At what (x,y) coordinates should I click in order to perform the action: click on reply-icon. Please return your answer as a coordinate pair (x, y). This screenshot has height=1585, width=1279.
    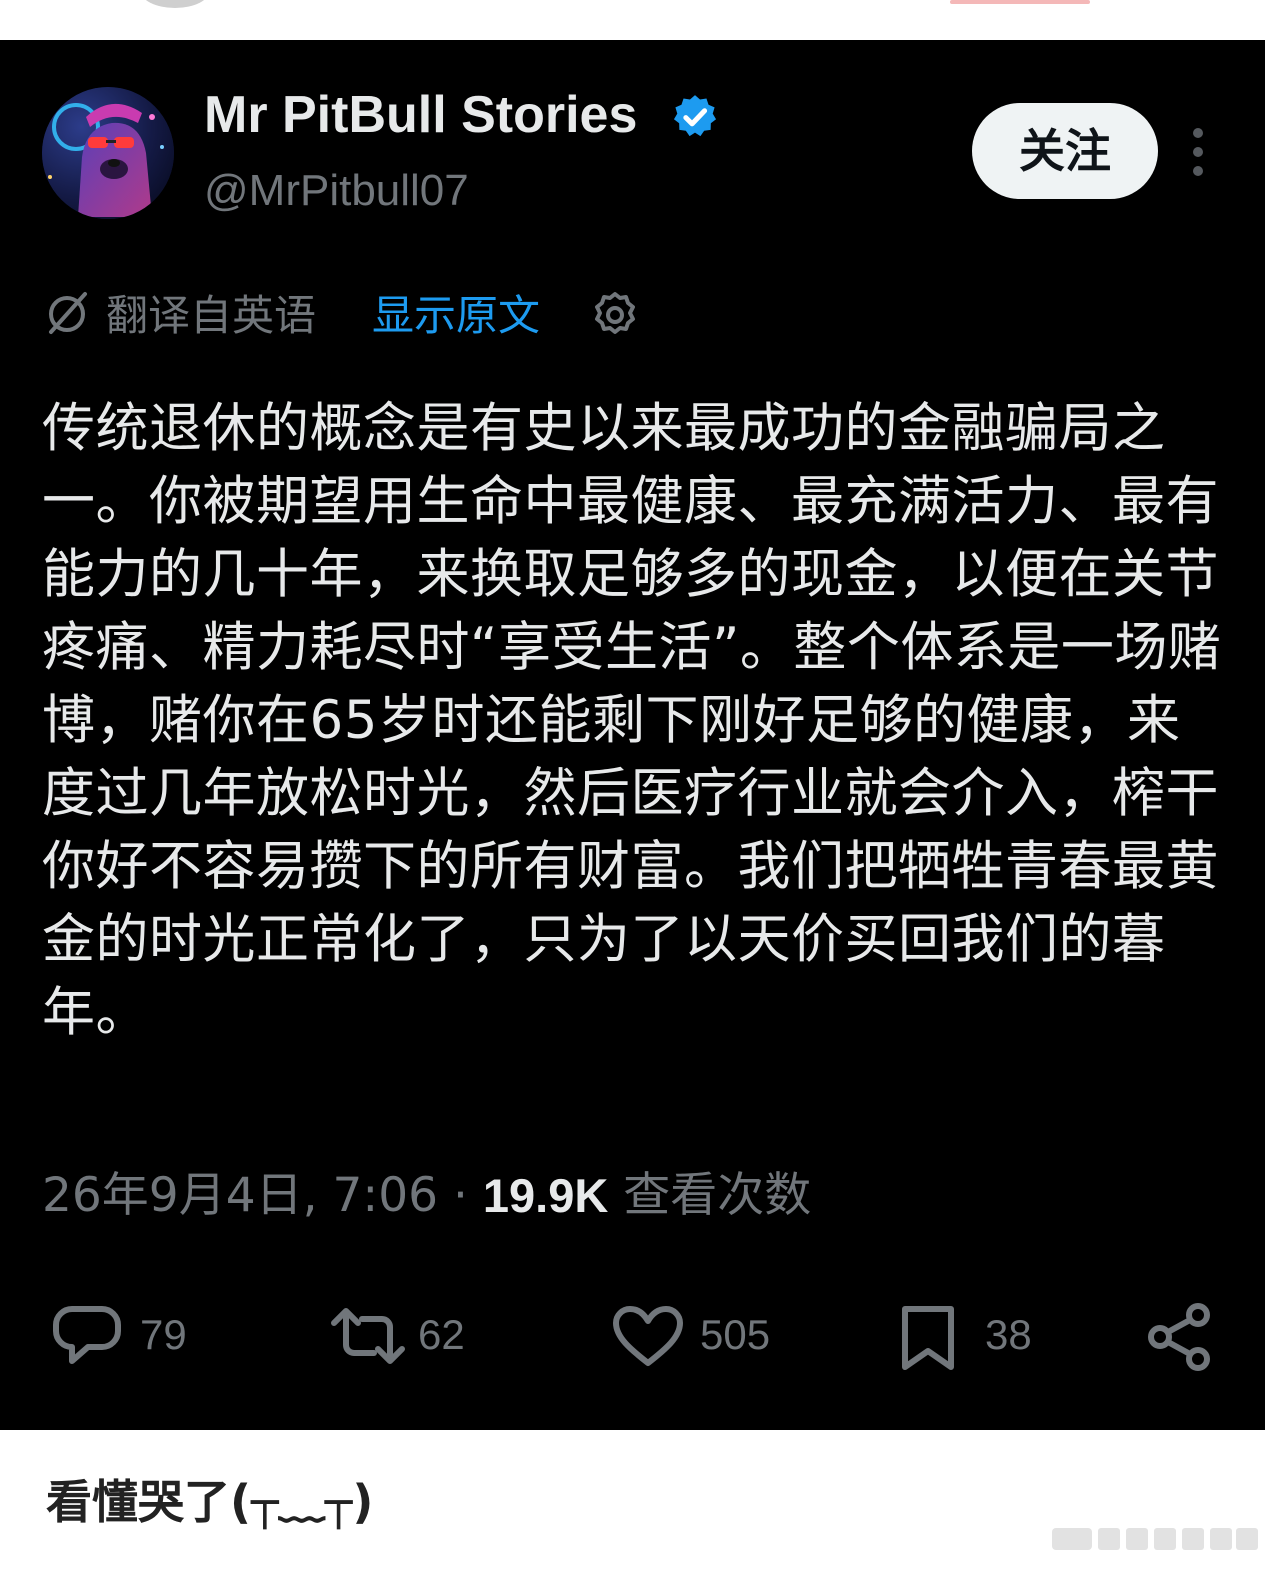
    Looking at the image, I should click on (87, 1335).